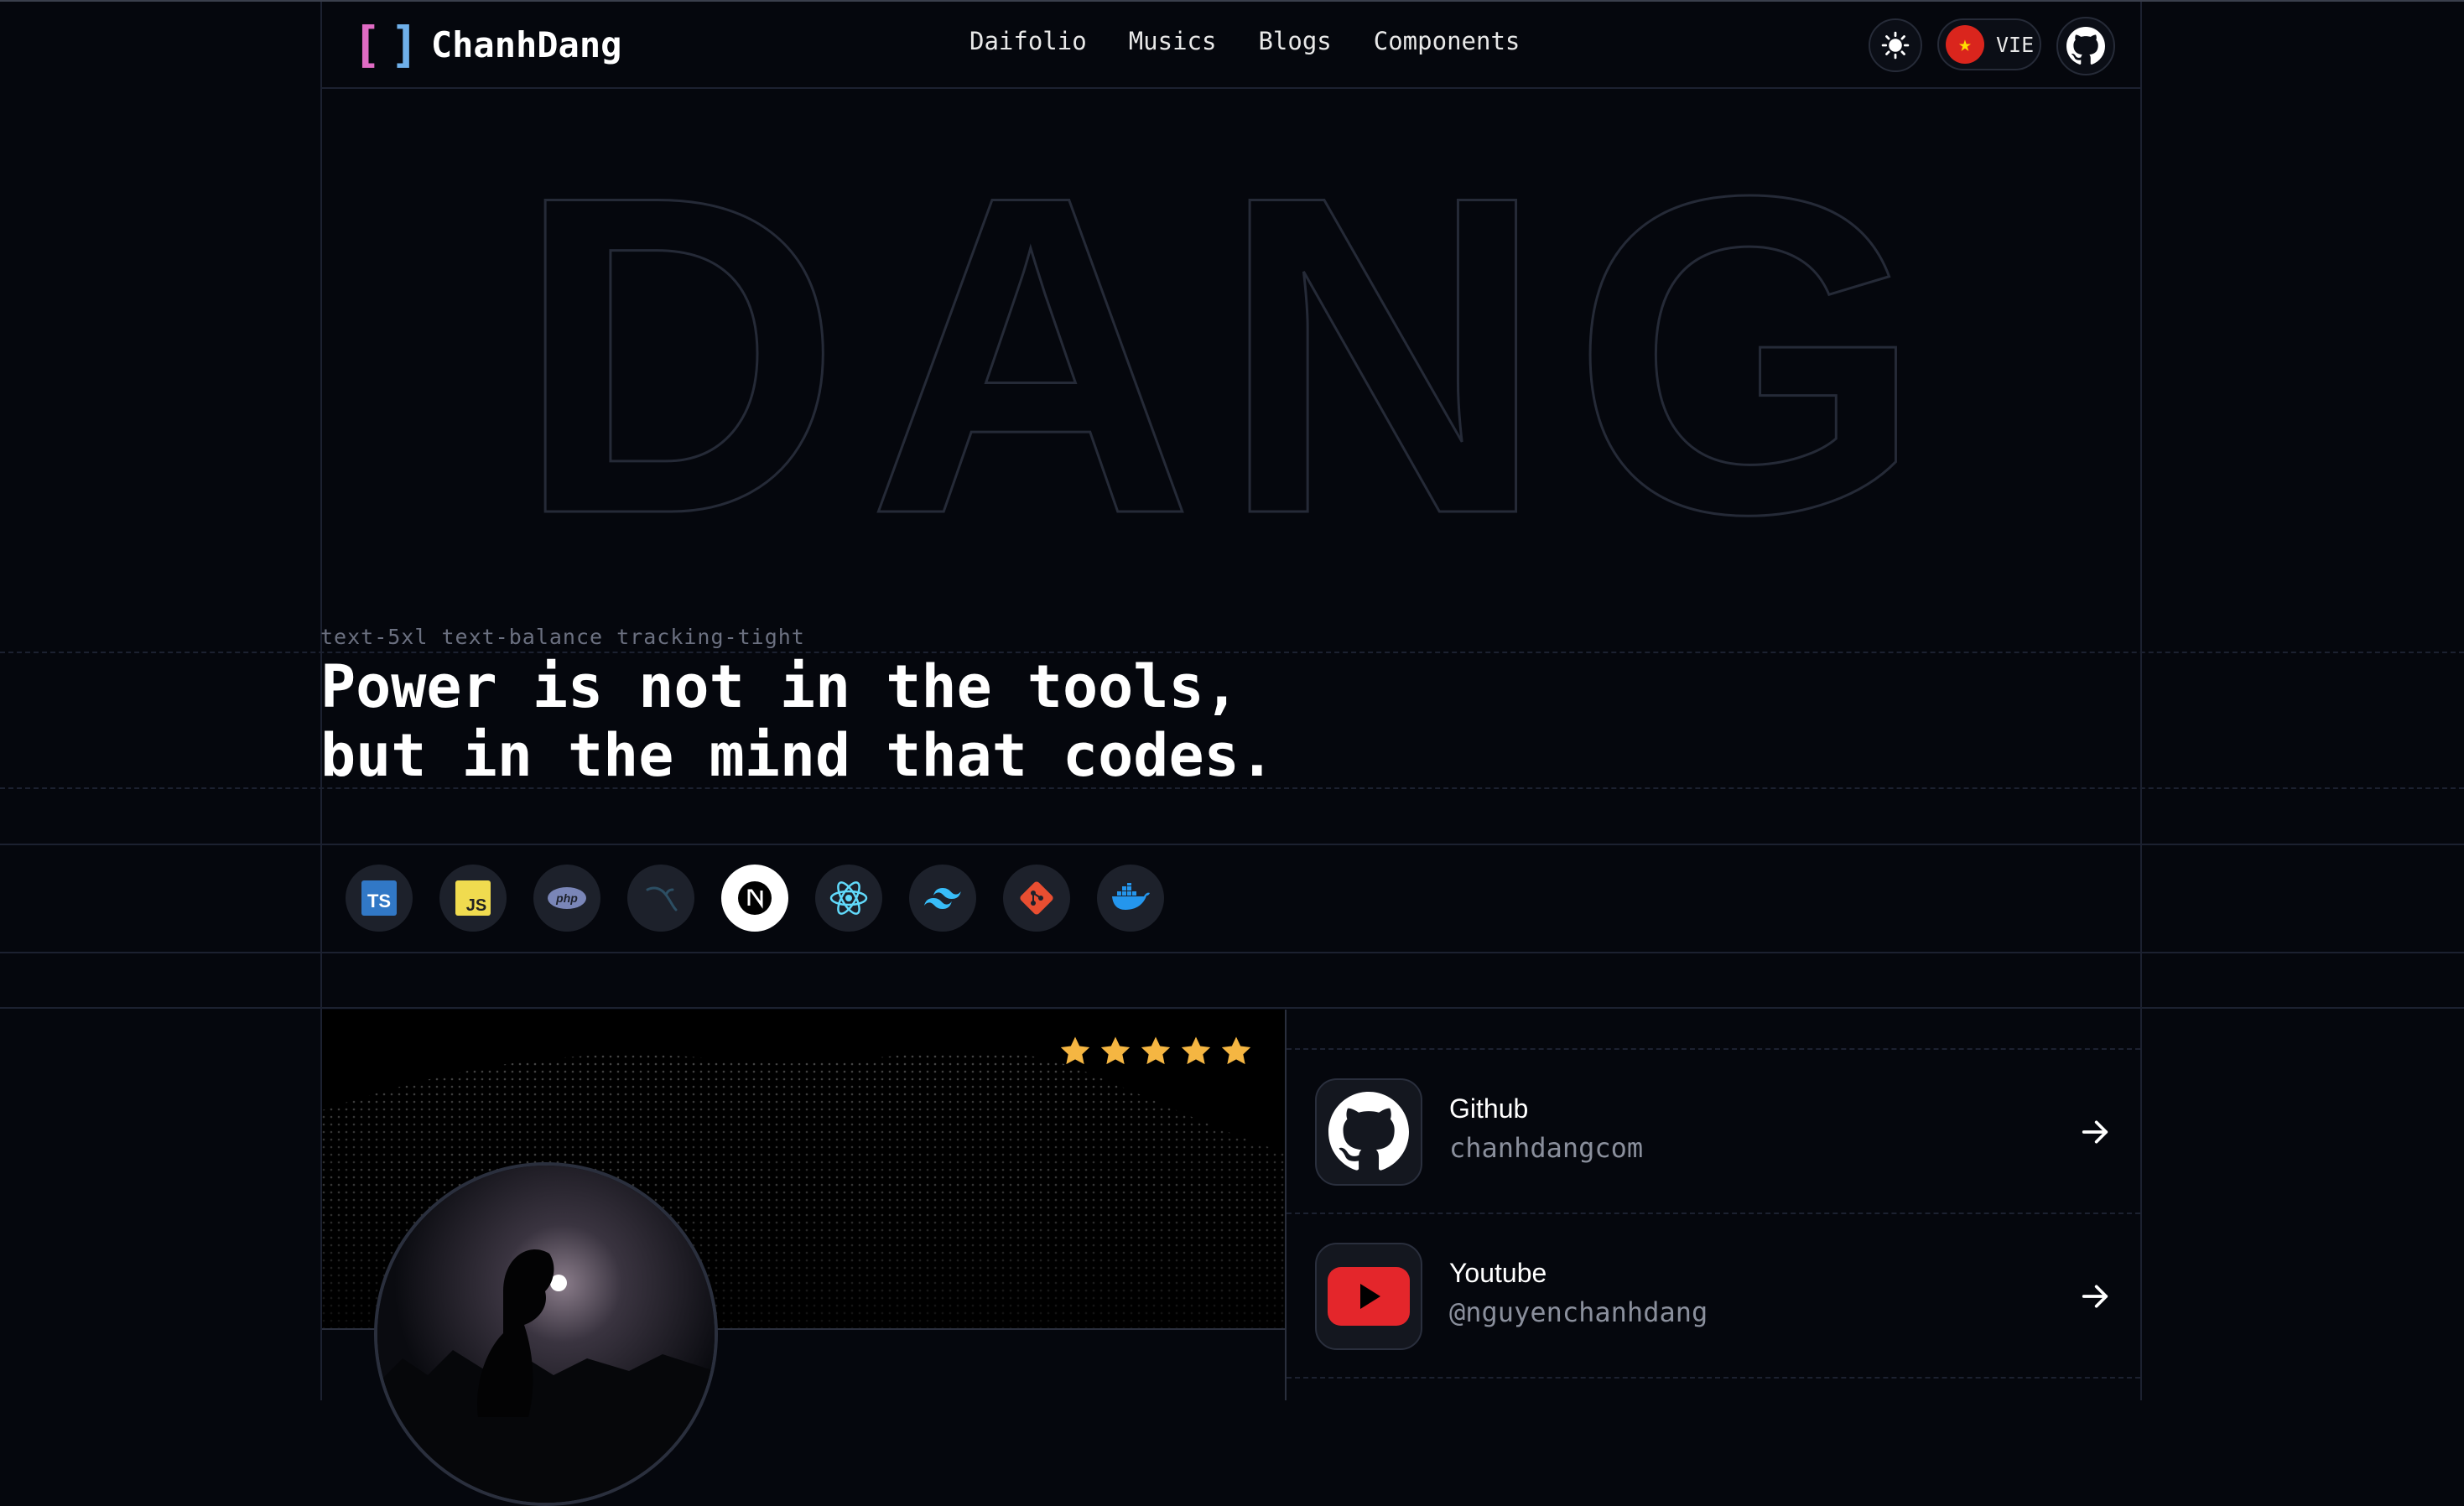 The width and height of the screenshot is (2464, 1506). I want to click on github-card-icon-box, so click(1368, 1132).